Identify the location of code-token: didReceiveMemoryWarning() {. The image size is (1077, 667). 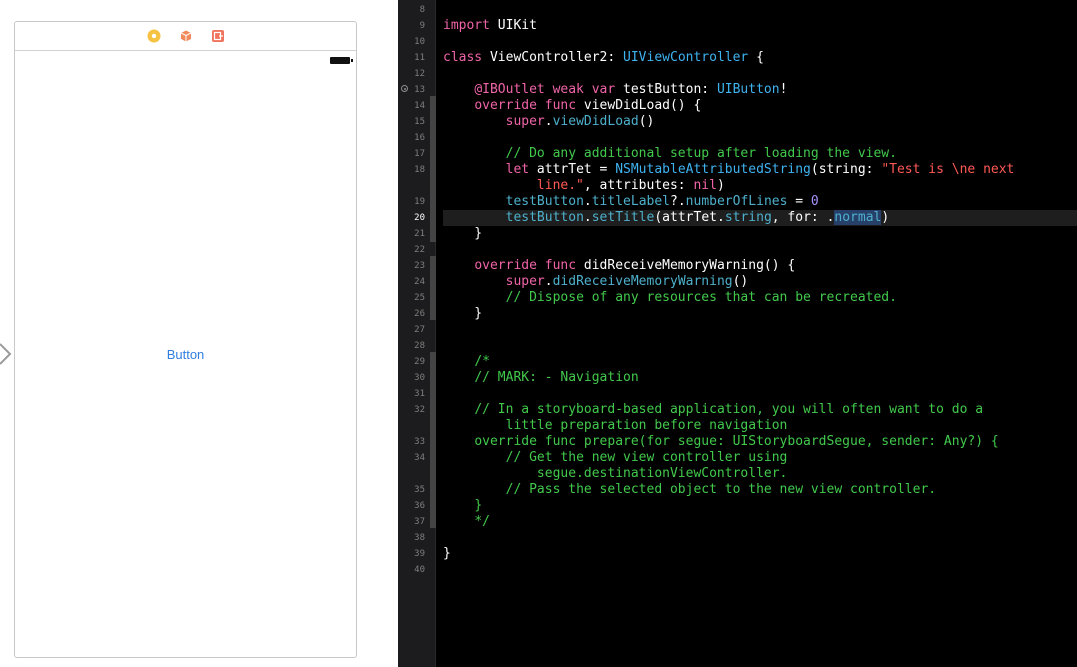
(686, 265).